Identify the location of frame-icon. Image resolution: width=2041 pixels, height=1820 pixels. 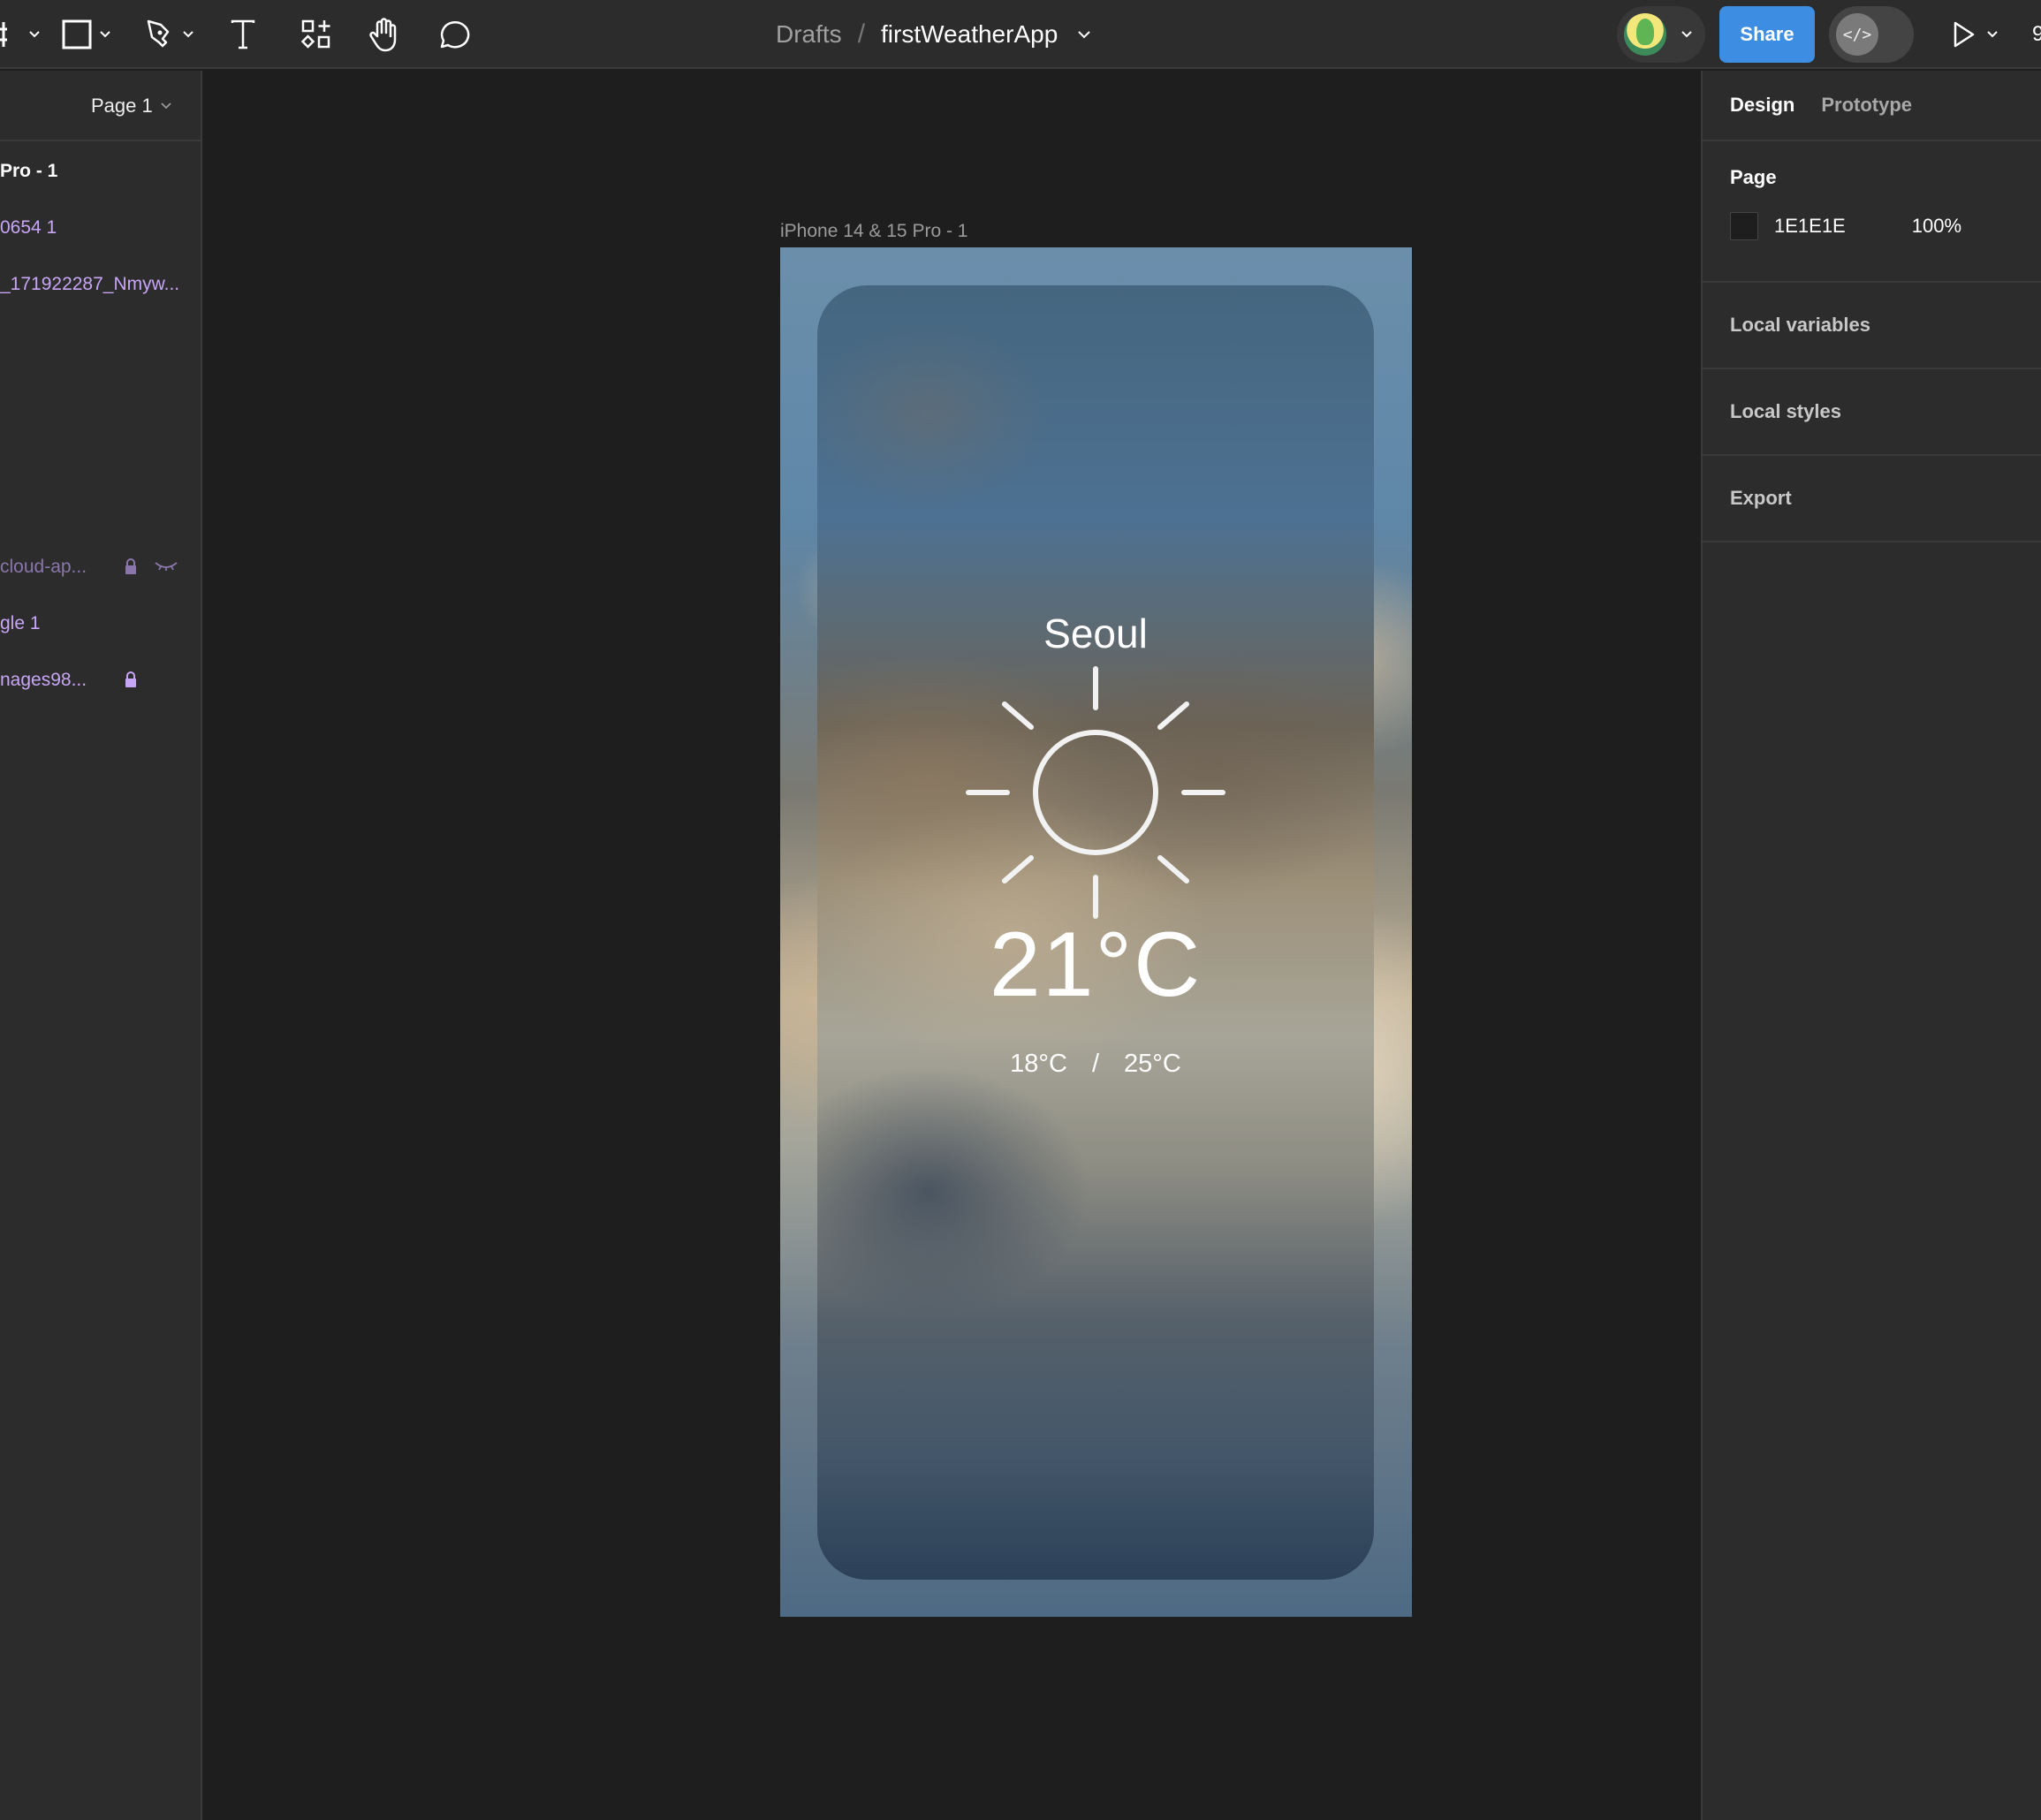
(3, 34).